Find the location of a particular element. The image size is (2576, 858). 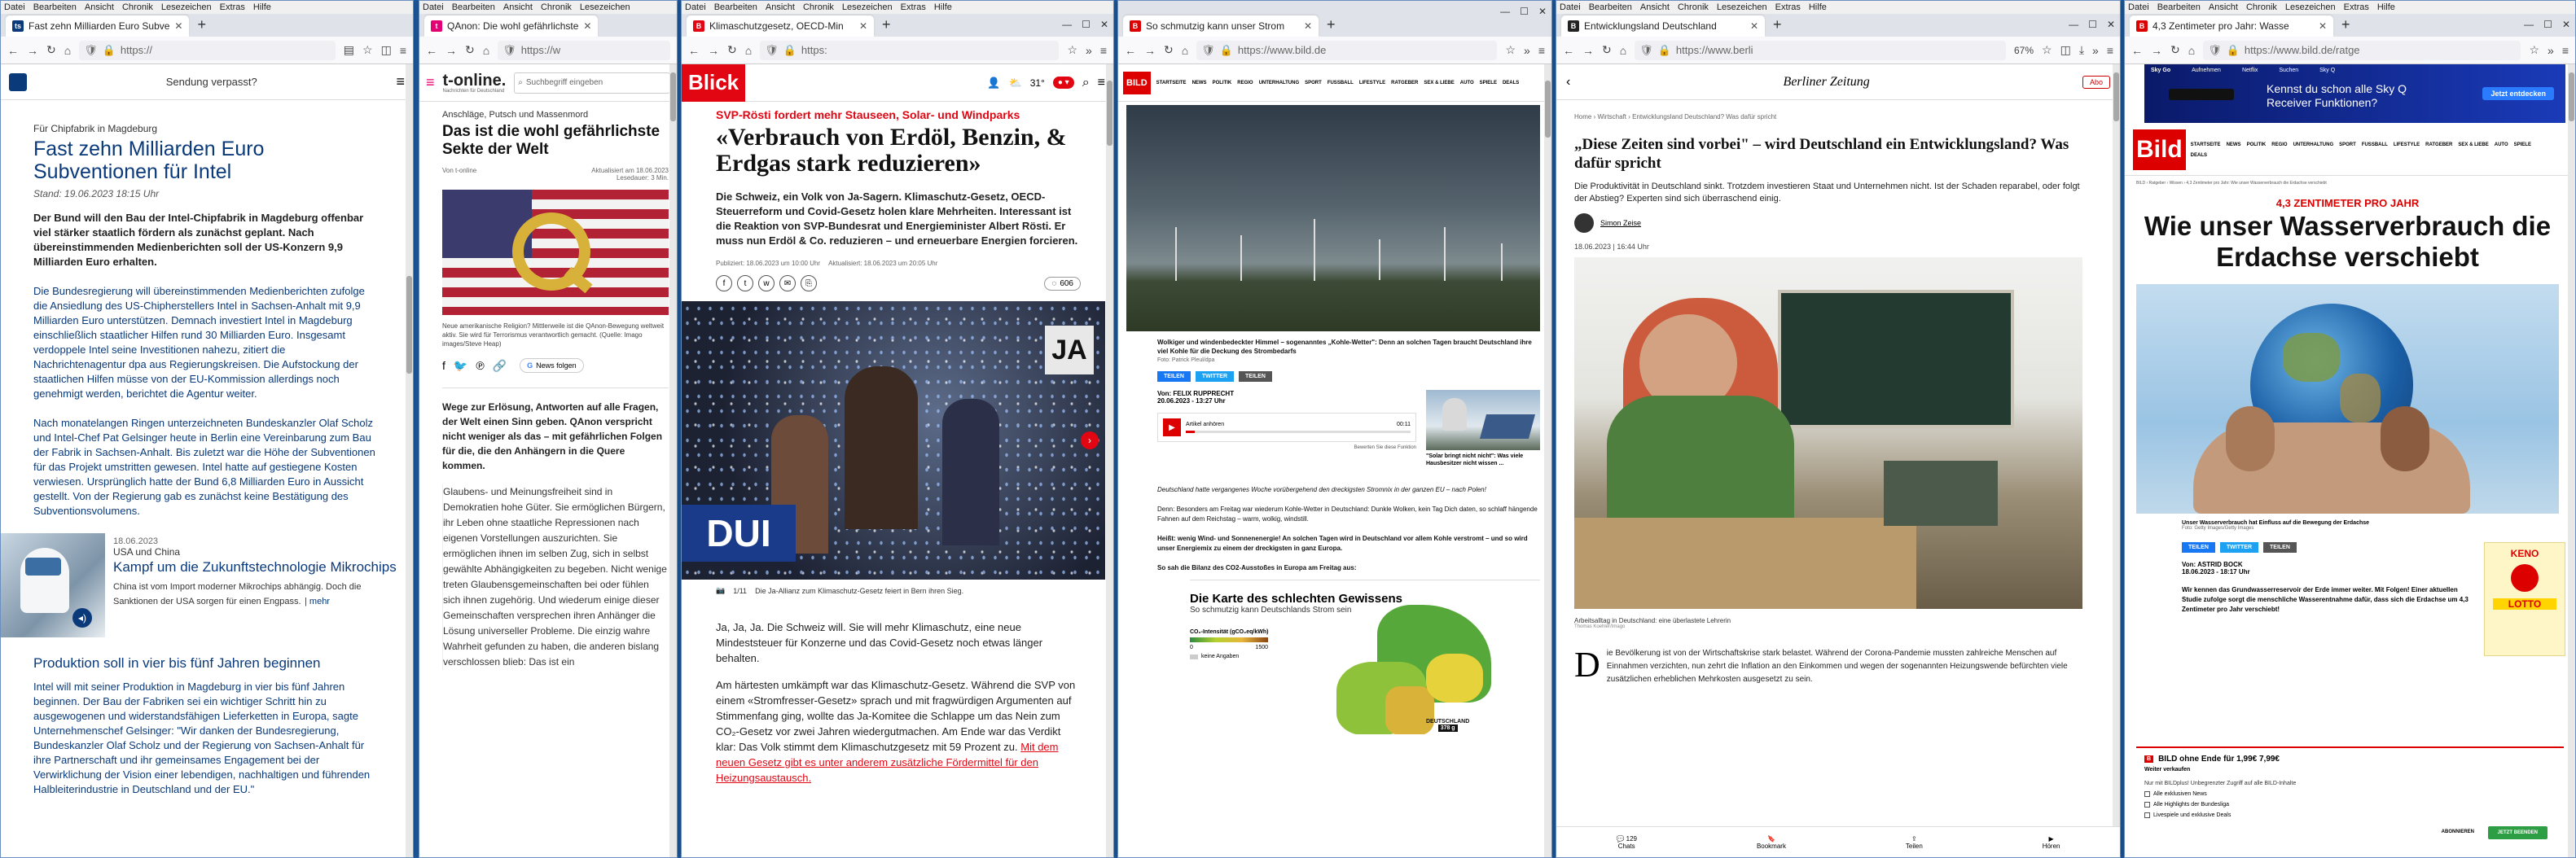

browser-tab: B 4,3 Zentimeter pro Jahr: Wasse ✕ is located at coordinates (2231, 26).